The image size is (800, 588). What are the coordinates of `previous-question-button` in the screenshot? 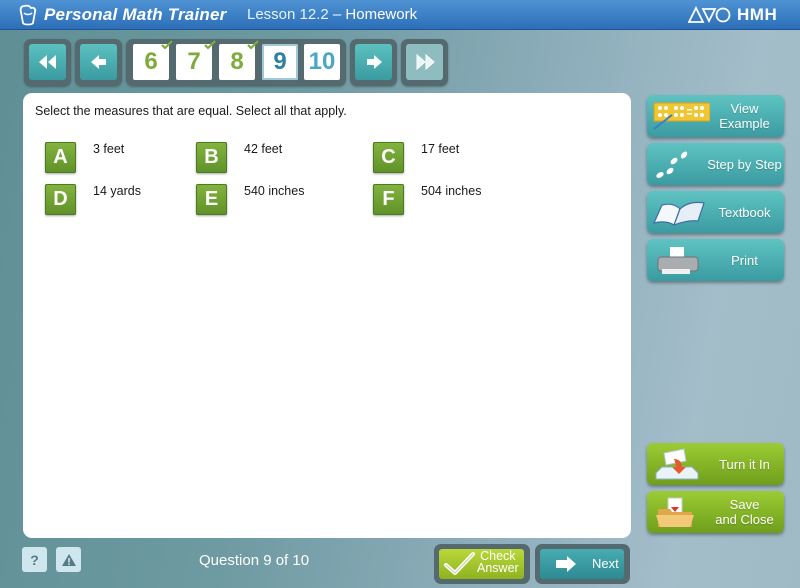 It's located at (98, 62).